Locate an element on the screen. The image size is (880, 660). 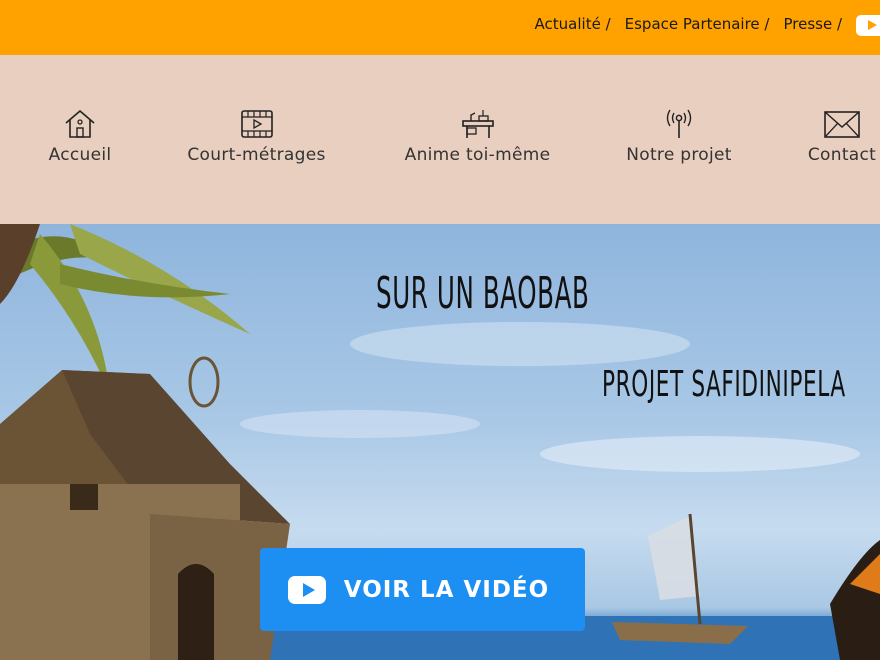
watch-video-label: VOIR LA VIDÉO is located at coordinates (446, 589).